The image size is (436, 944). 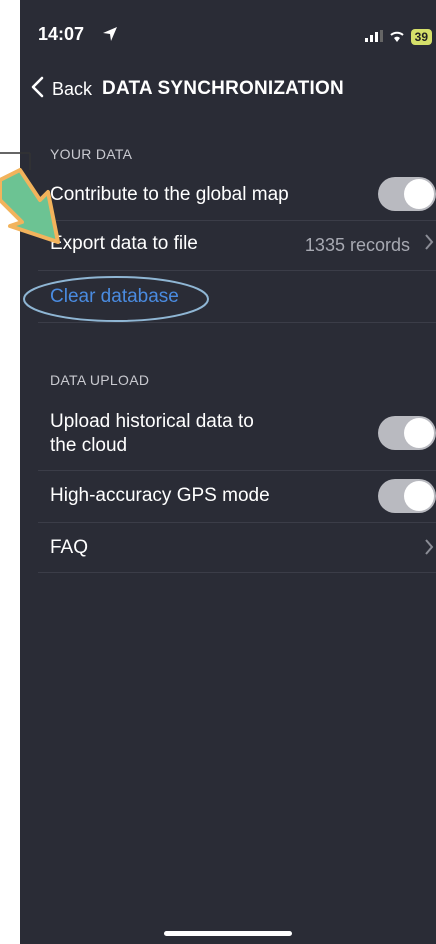 I want to click on page-title: DATA SYNCHRONIZATION, so click(x=223, y=88).